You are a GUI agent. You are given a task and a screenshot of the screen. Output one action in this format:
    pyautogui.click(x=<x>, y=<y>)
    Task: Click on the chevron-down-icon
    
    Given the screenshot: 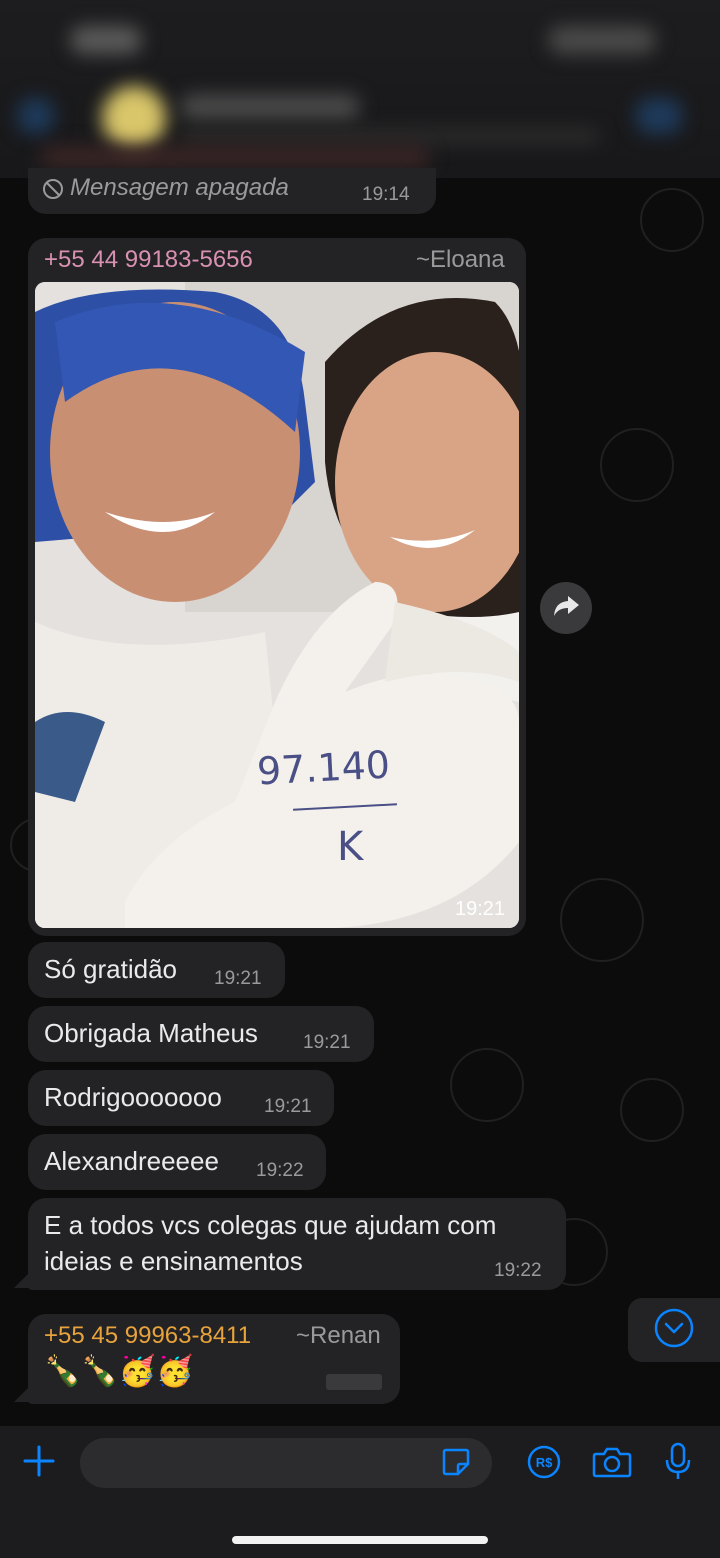 What is the action you would take?
    pyautogui.click(x=674, y=1330)
    